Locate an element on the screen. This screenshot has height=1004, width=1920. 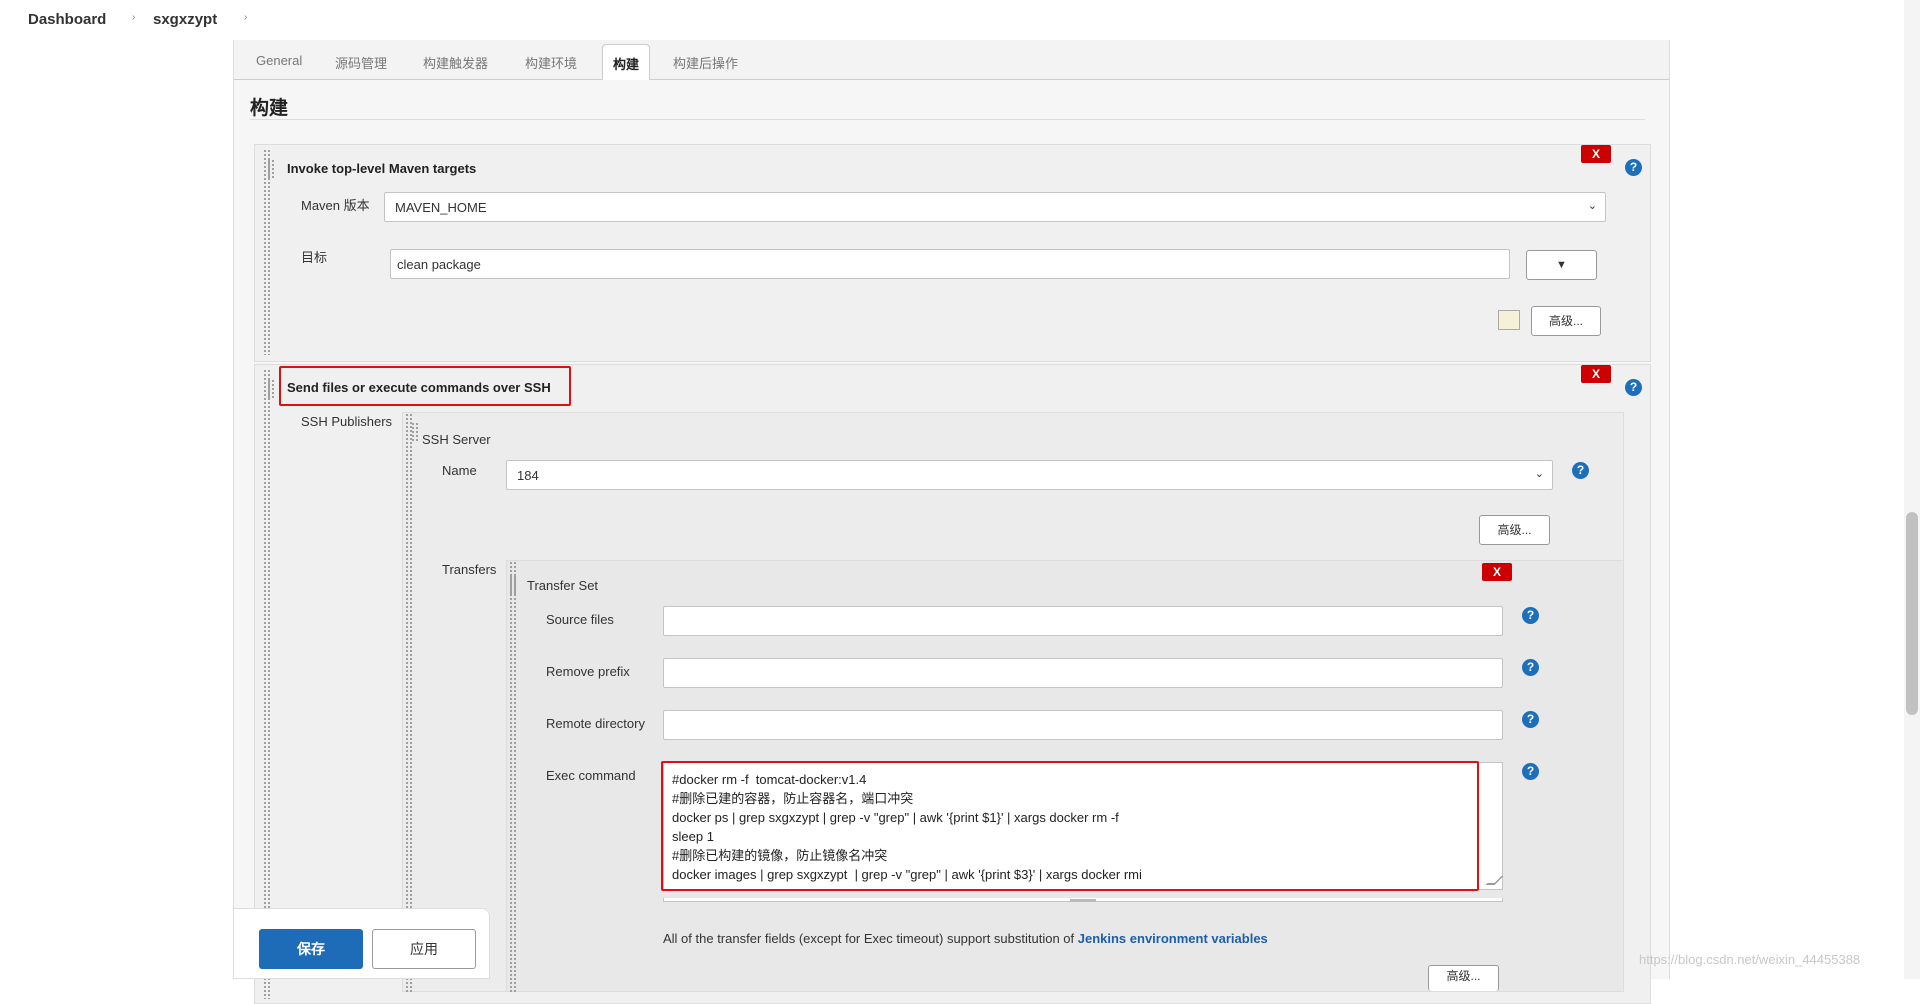
source-files-label: Source files is located at coordinates (580, 619).